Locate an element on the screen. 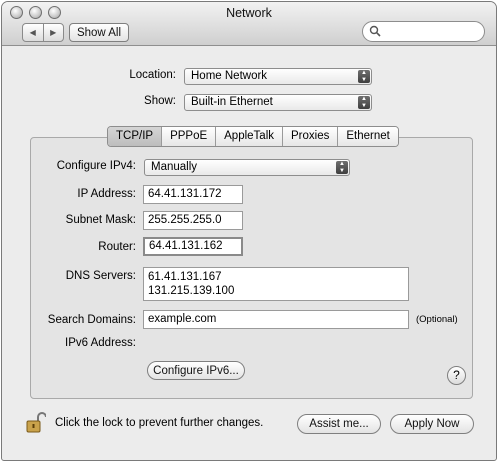 Image resolution: width=500 pixels, height=464 pixels. navigation-control: ◀ ▶ is located at coordinates (43, 32).